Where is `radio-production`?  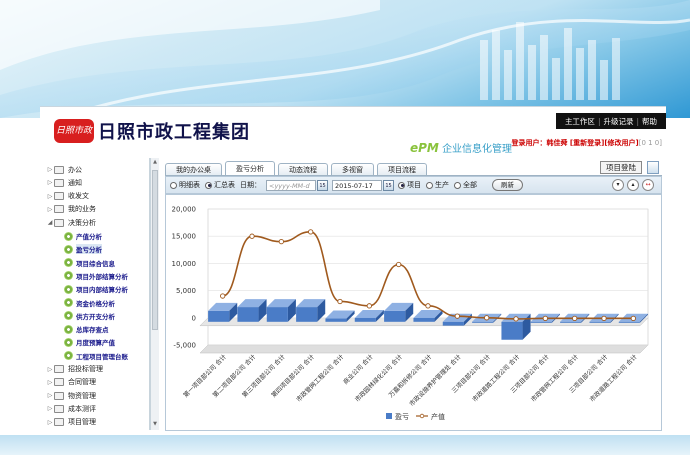
radio-production is located at coordinates (429, 185).